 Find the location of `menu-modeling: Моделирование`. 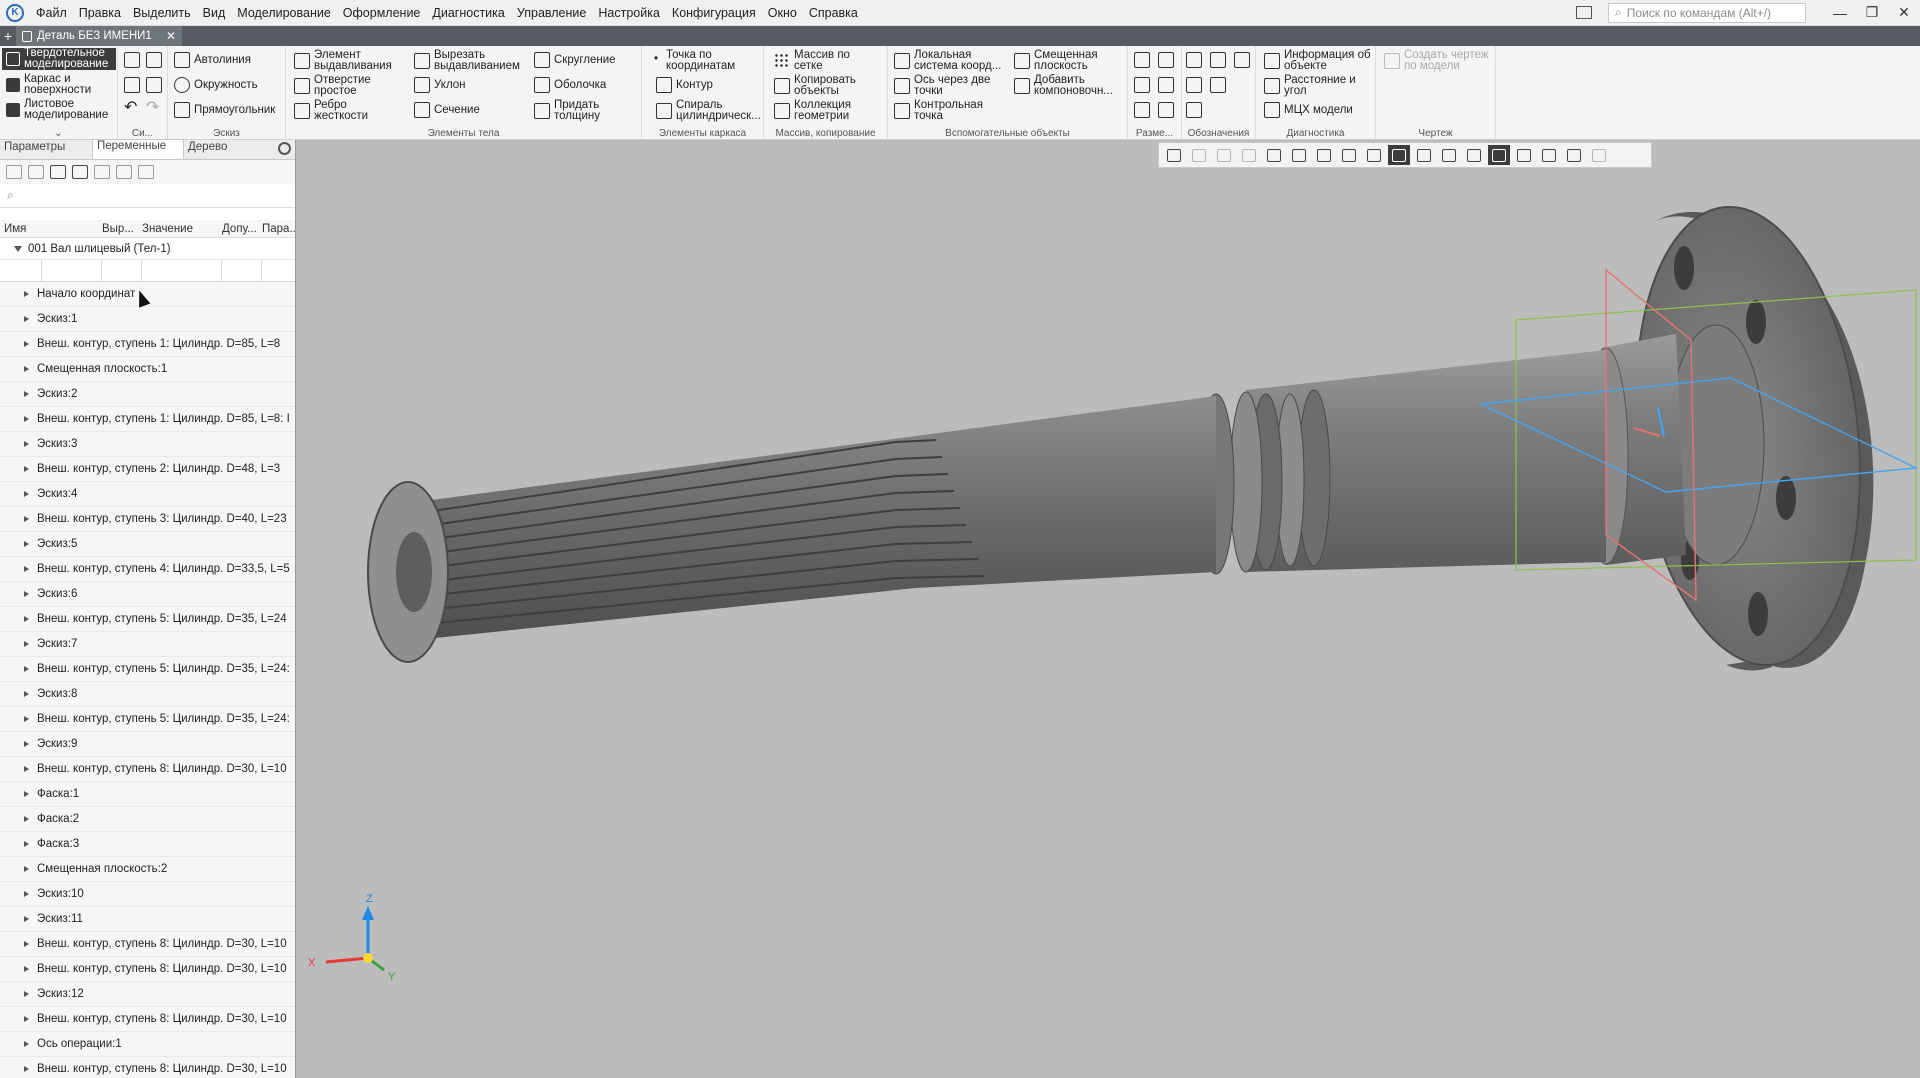

menu-modeling: Моделирование is located at coordinates (284, 13).